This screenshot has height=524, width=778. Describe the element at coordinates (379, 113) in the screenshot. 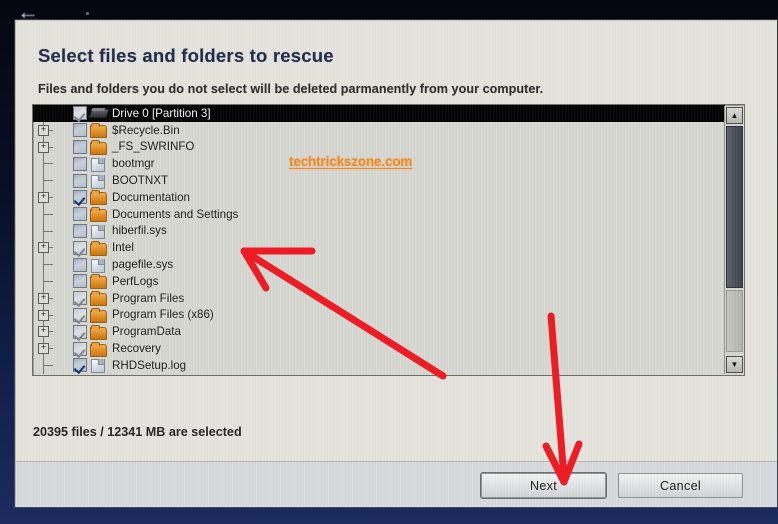

I see `tree-row: Drive 0 [Partition 3]` at that location.